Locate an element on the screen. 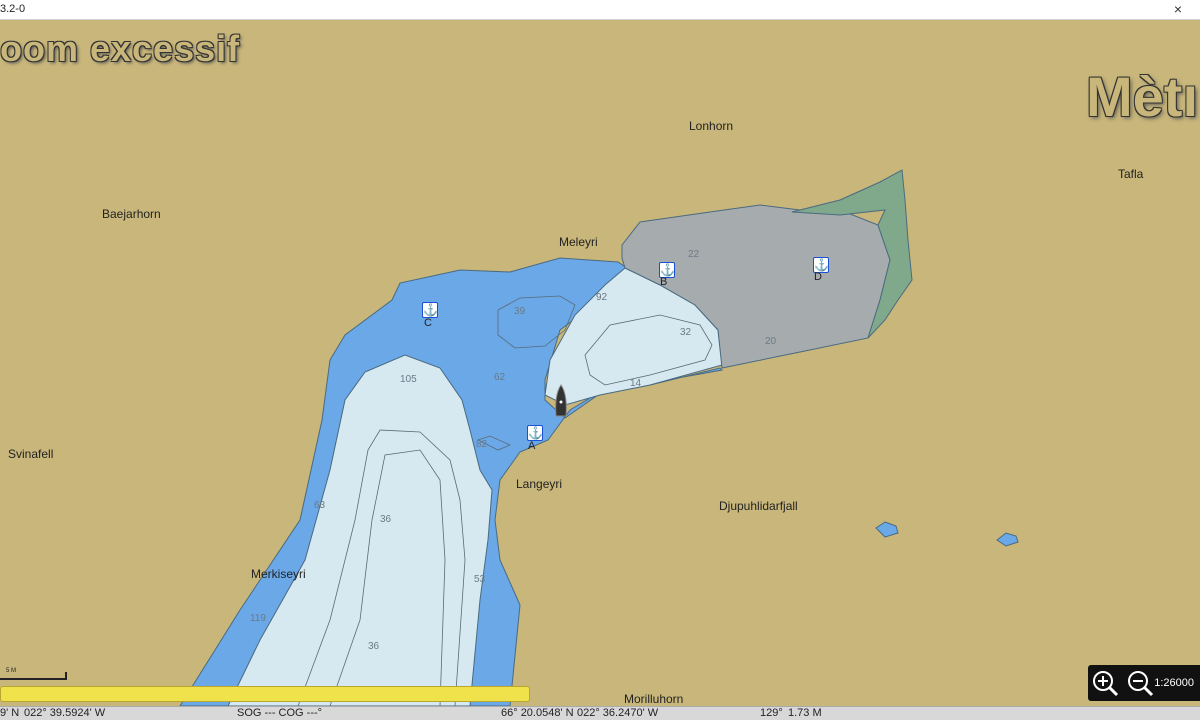  depth-sounding: 105 is located at coordinates (408, 379).